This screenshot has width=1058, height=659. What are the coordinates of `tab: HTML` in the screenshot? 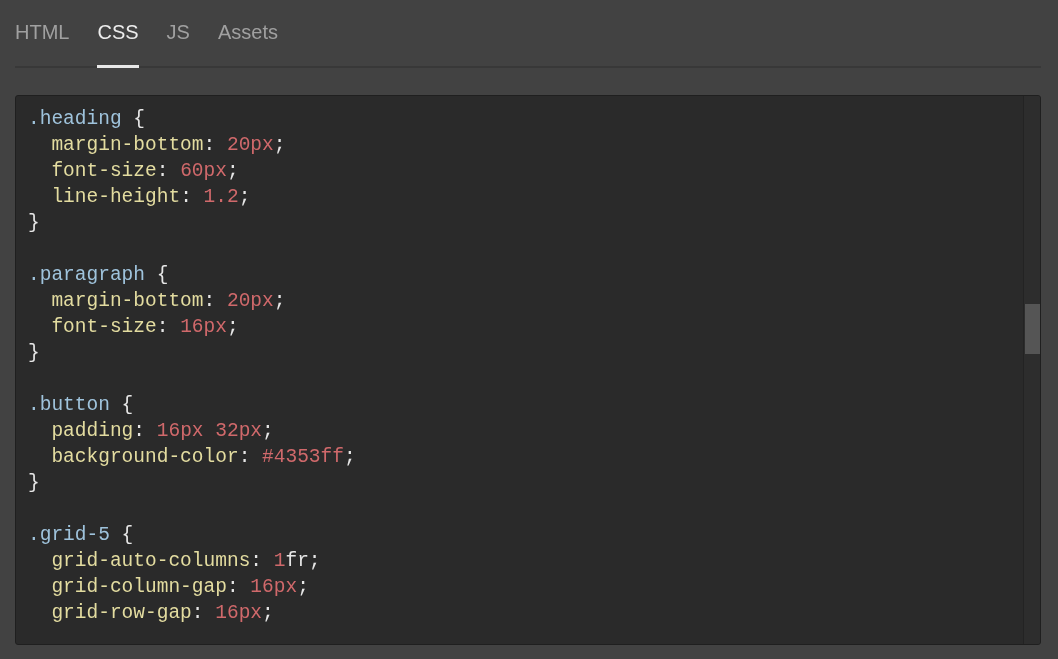 It's located at (42, 34).